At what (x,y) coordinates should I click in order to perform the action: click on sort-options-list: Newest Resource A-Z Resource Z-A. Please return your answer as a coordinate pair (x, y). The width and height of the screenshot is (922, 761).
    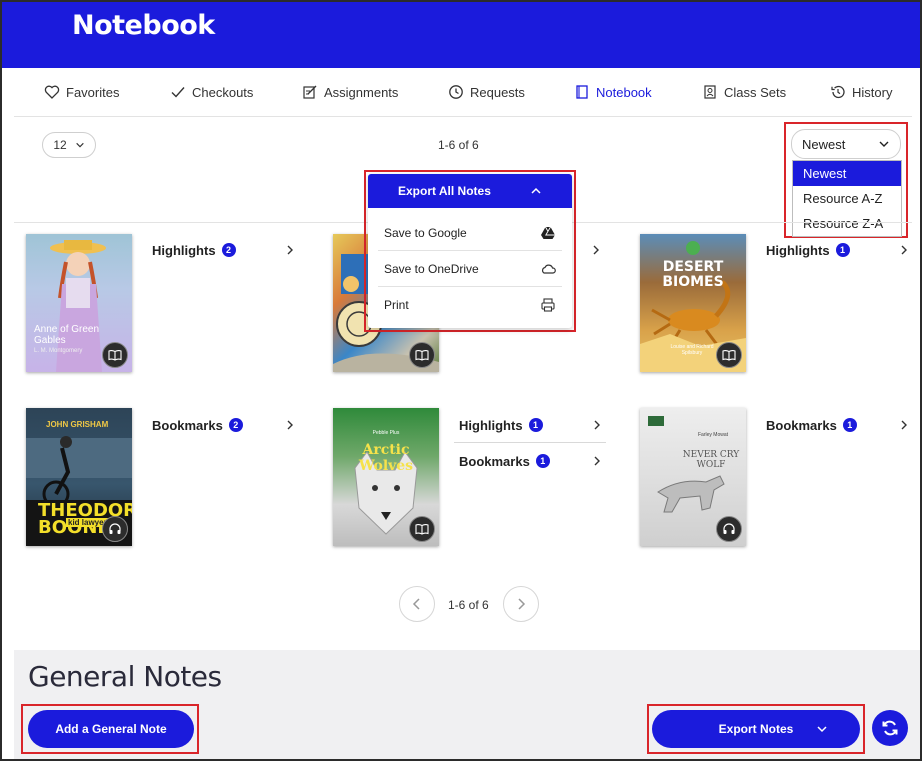
    Looking at the image, I should click on (847, 198).